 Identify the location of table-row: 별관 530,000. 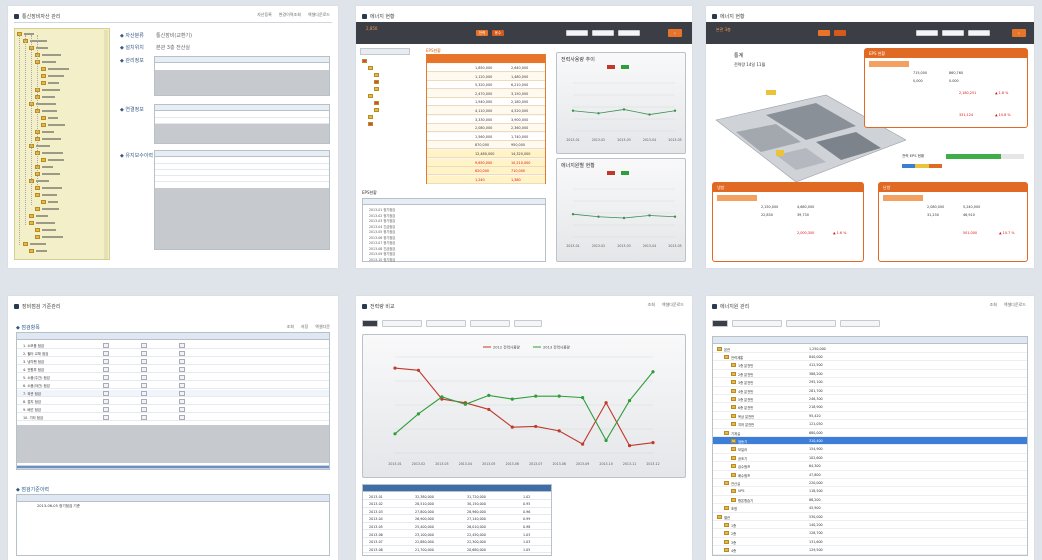
(870, 517).